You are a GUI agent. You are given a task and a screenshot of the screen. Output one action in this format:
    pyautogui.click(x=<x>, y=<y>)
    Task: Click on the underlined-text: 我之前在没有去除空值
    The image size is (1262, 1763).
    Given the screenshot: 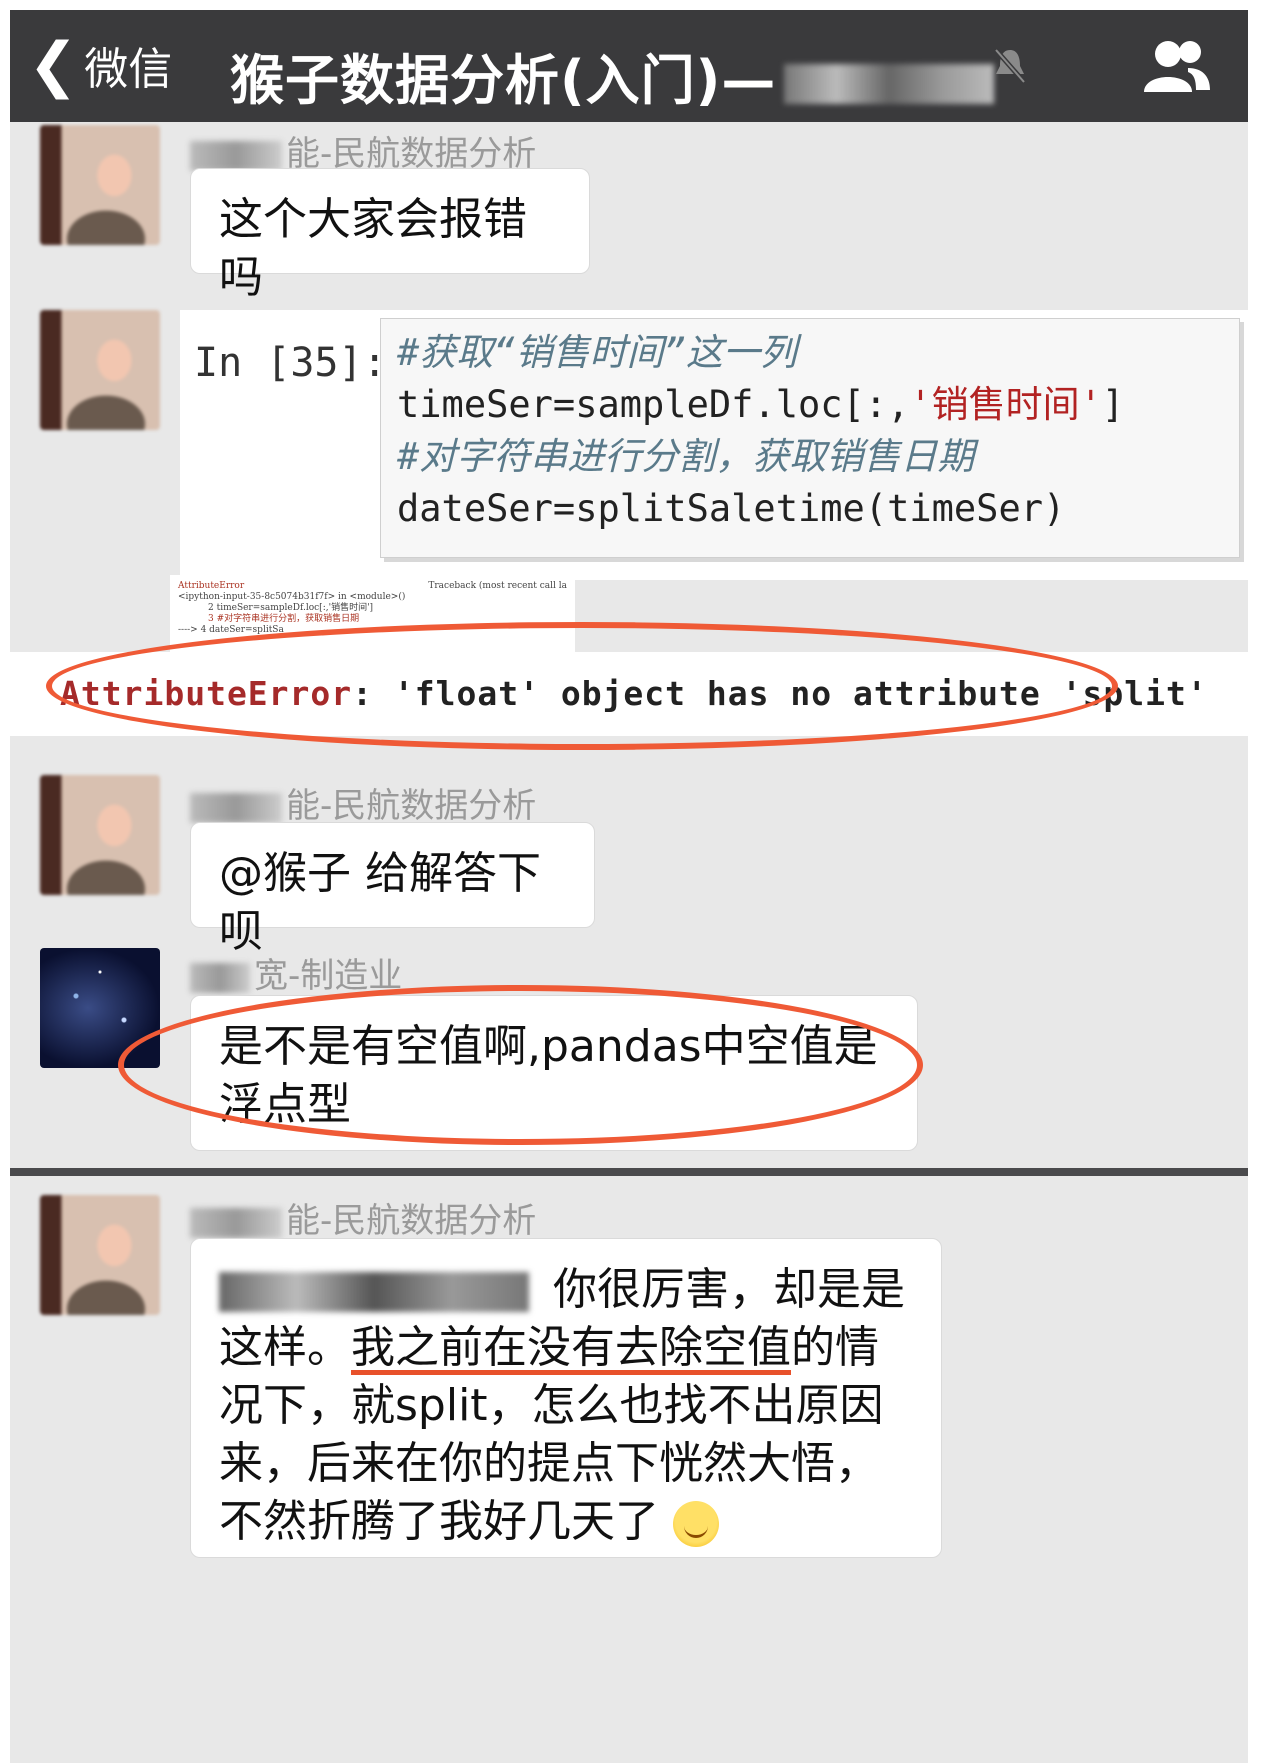 What is the action you would take?
    pyautogui.click(x=571, y=1347)
    